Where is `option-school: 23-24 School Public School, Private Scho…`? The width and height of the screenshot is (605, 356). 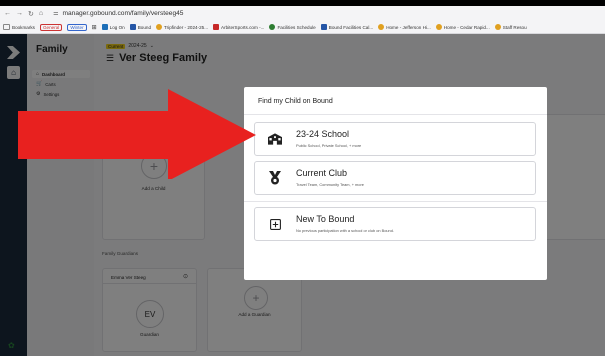 option-school: 23-24 School Public School, Private Scho… is located at coordinates (395, 139).